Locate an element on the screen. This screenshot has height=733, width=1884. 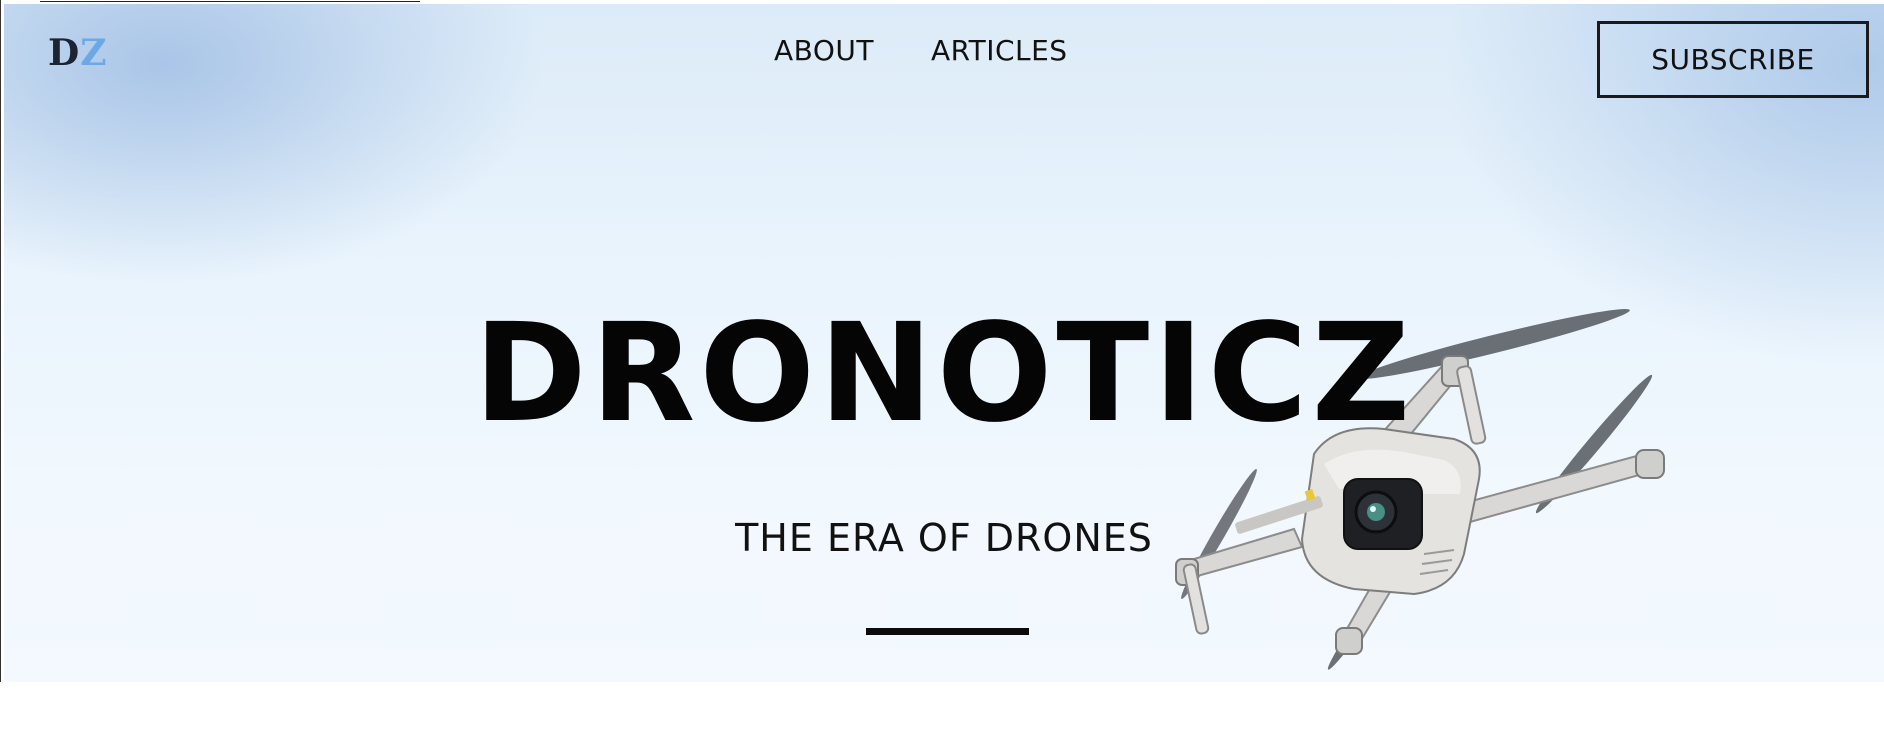
top-border is located at coordinates (942, 2).